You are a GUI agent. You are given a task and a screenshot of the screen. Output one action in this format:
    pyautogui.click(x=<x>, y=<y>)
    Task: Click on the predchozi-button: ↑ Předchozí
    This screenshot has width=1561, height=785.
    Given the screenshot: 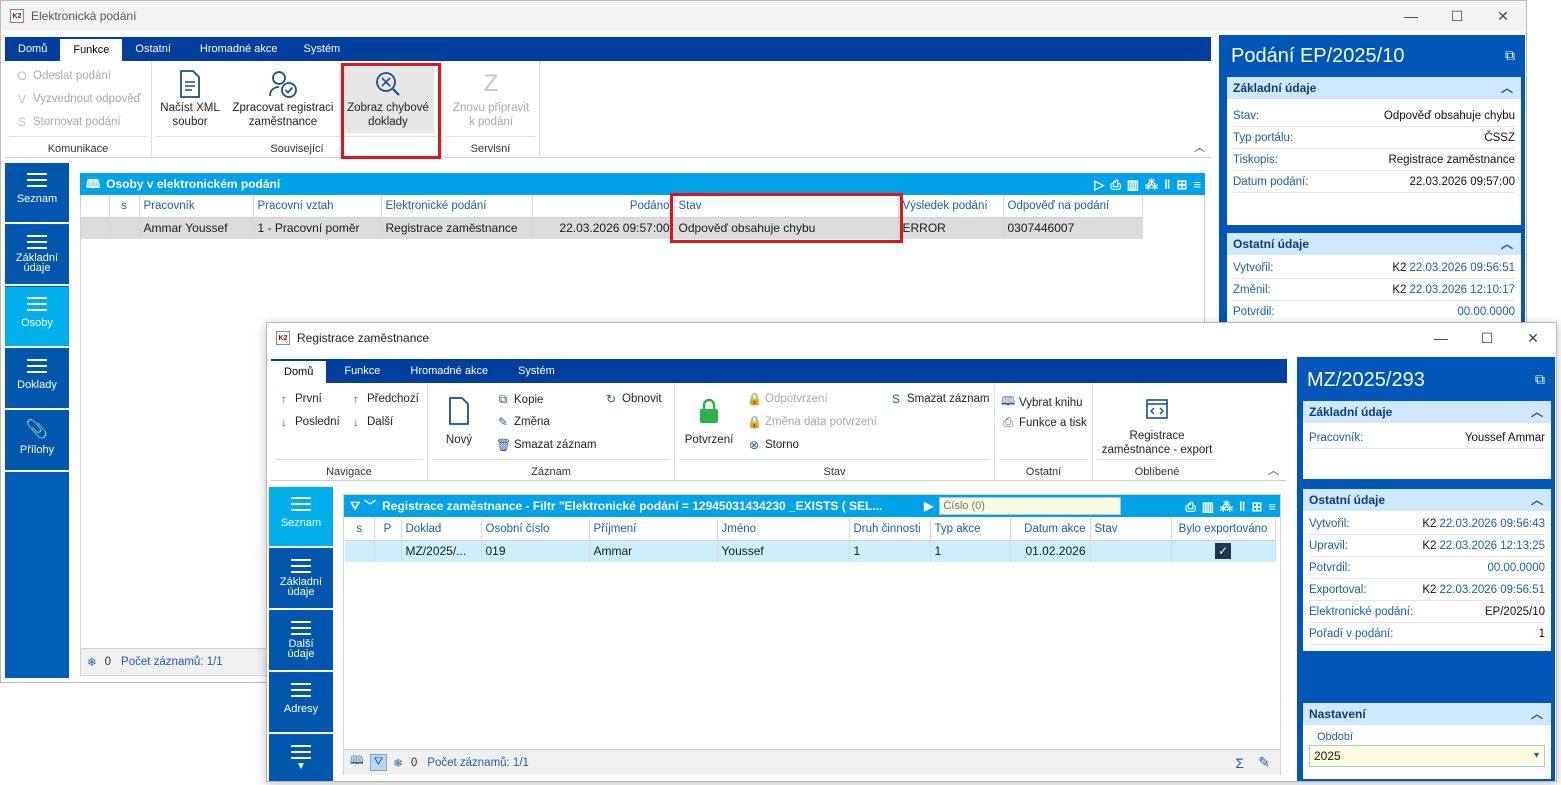 What is the action you would take?
    pyautogui.click(x=384, y=399)
    